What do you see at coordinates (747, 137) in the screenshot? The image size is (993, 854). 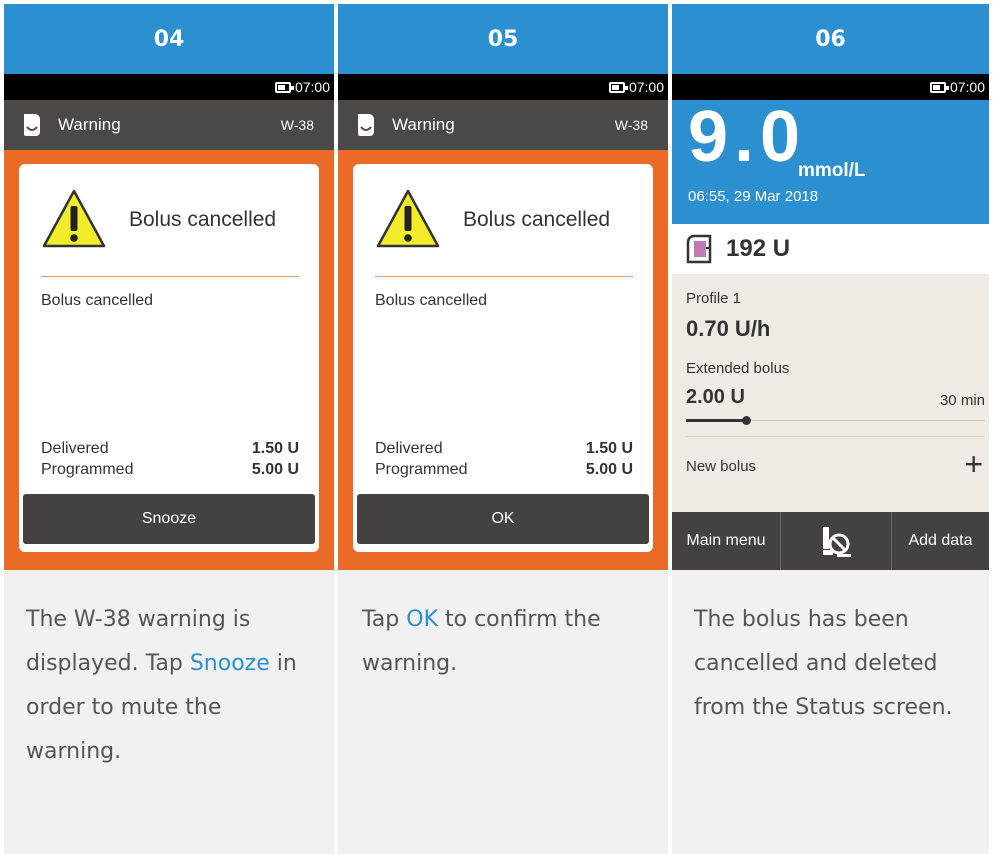 I see `bg-value: 9.0` at bounding box center [747, 137].